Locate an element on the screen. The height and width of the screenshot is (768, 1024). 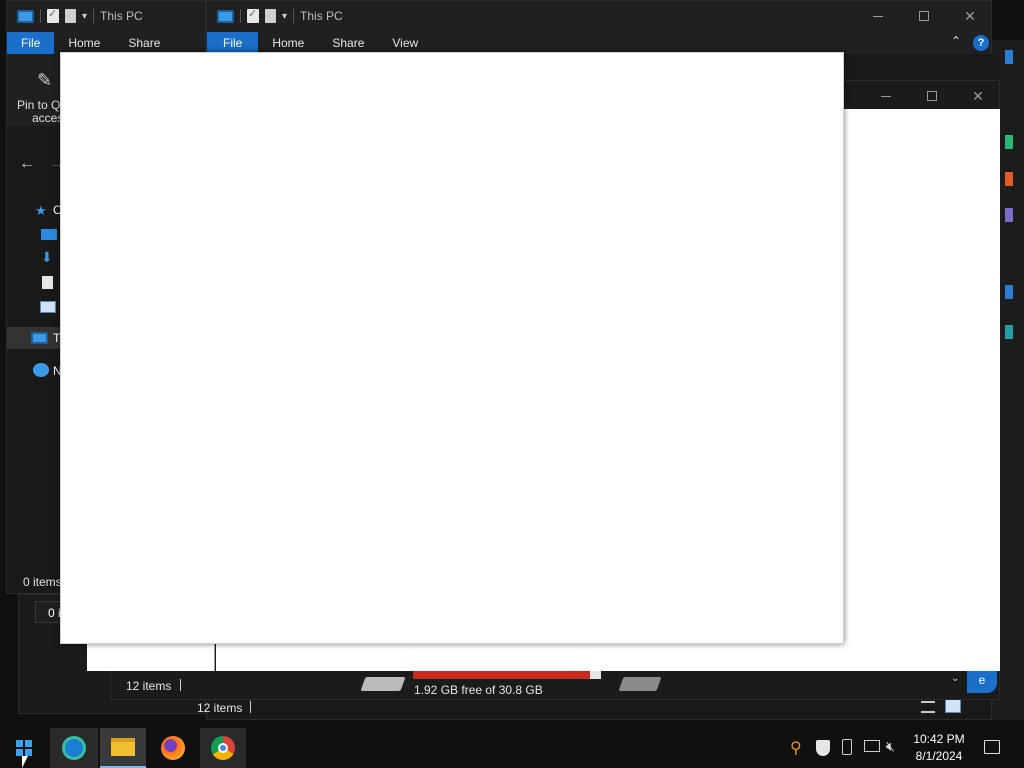
documents-icon is located at coordinates (47, 282).